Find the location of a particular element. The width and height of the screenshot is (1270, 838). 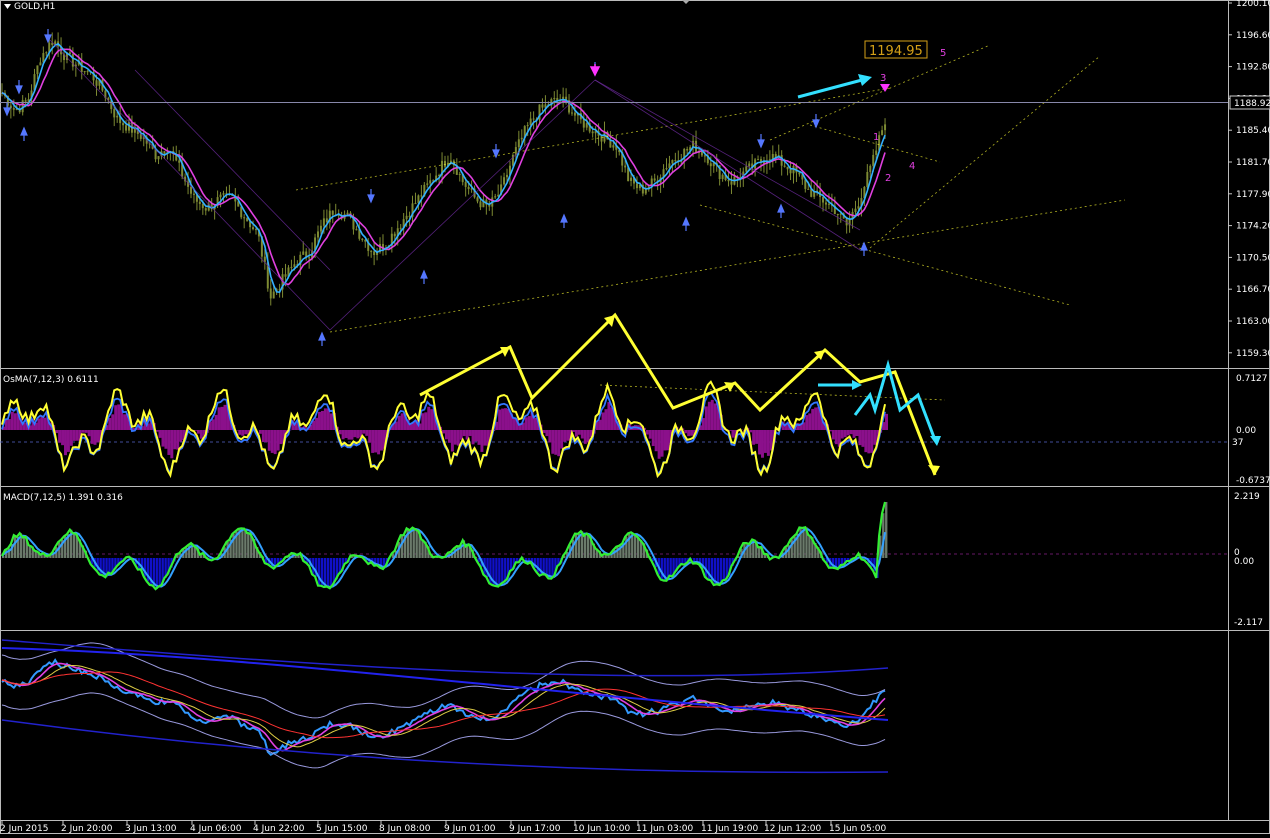

scroll-marker-icon is located at coordinates (686, 2).